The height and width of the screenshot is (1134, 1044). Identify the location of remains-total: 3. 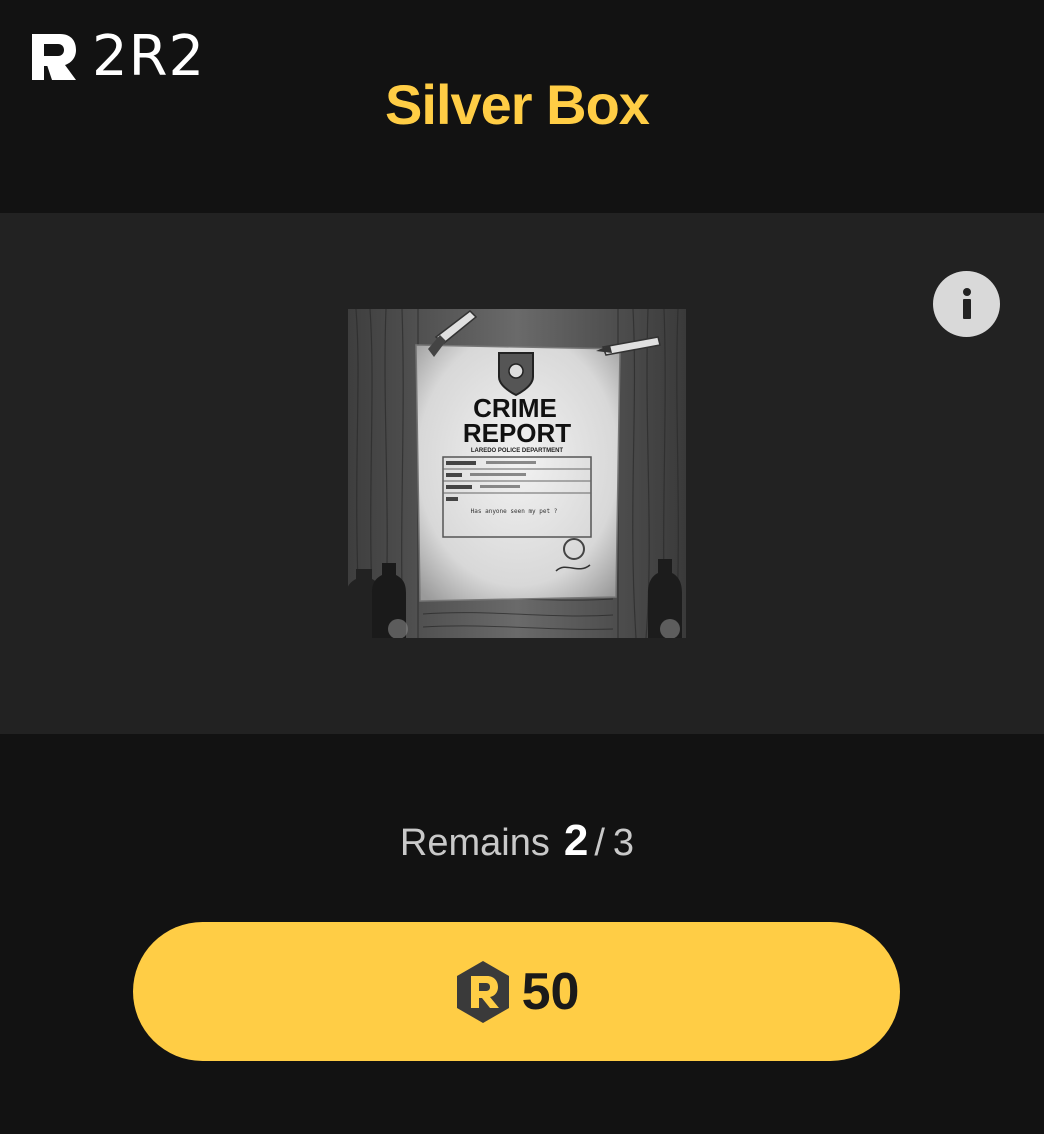
(623, 843).